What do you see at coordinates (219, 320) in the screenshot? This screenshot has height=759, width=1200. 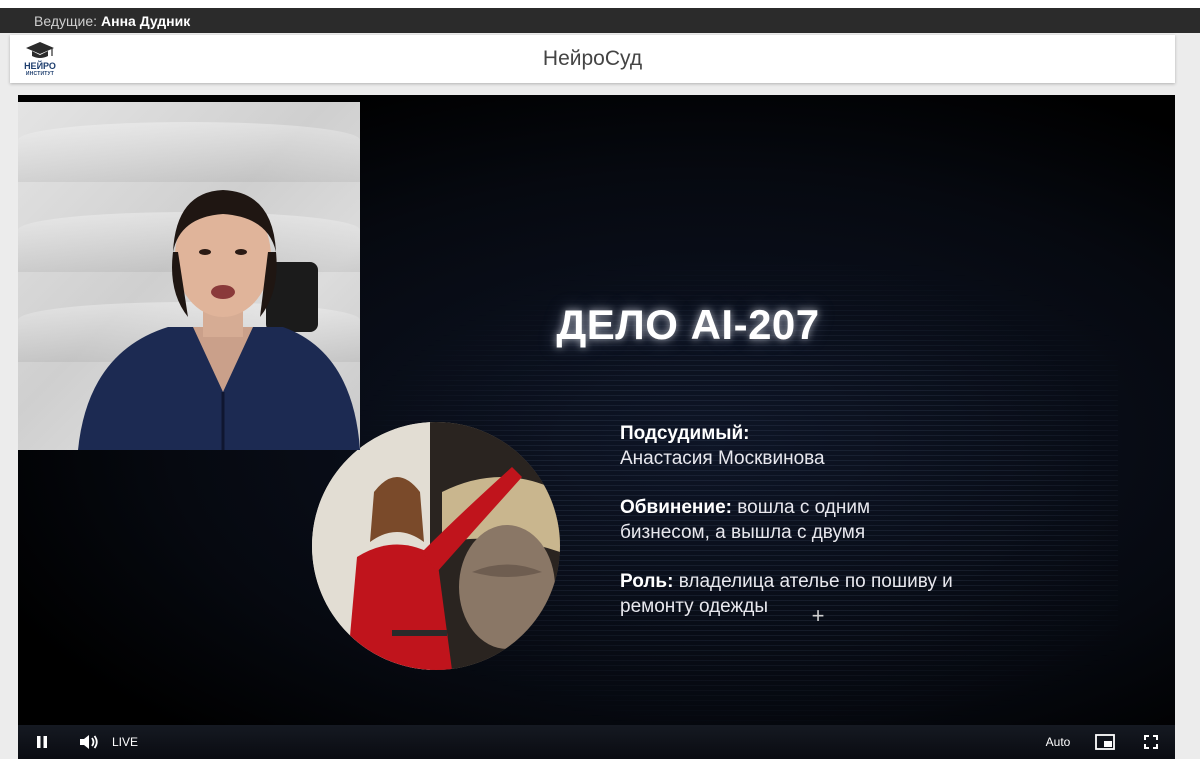 I see `presenter-illustration` at bounding box center [219, 320].